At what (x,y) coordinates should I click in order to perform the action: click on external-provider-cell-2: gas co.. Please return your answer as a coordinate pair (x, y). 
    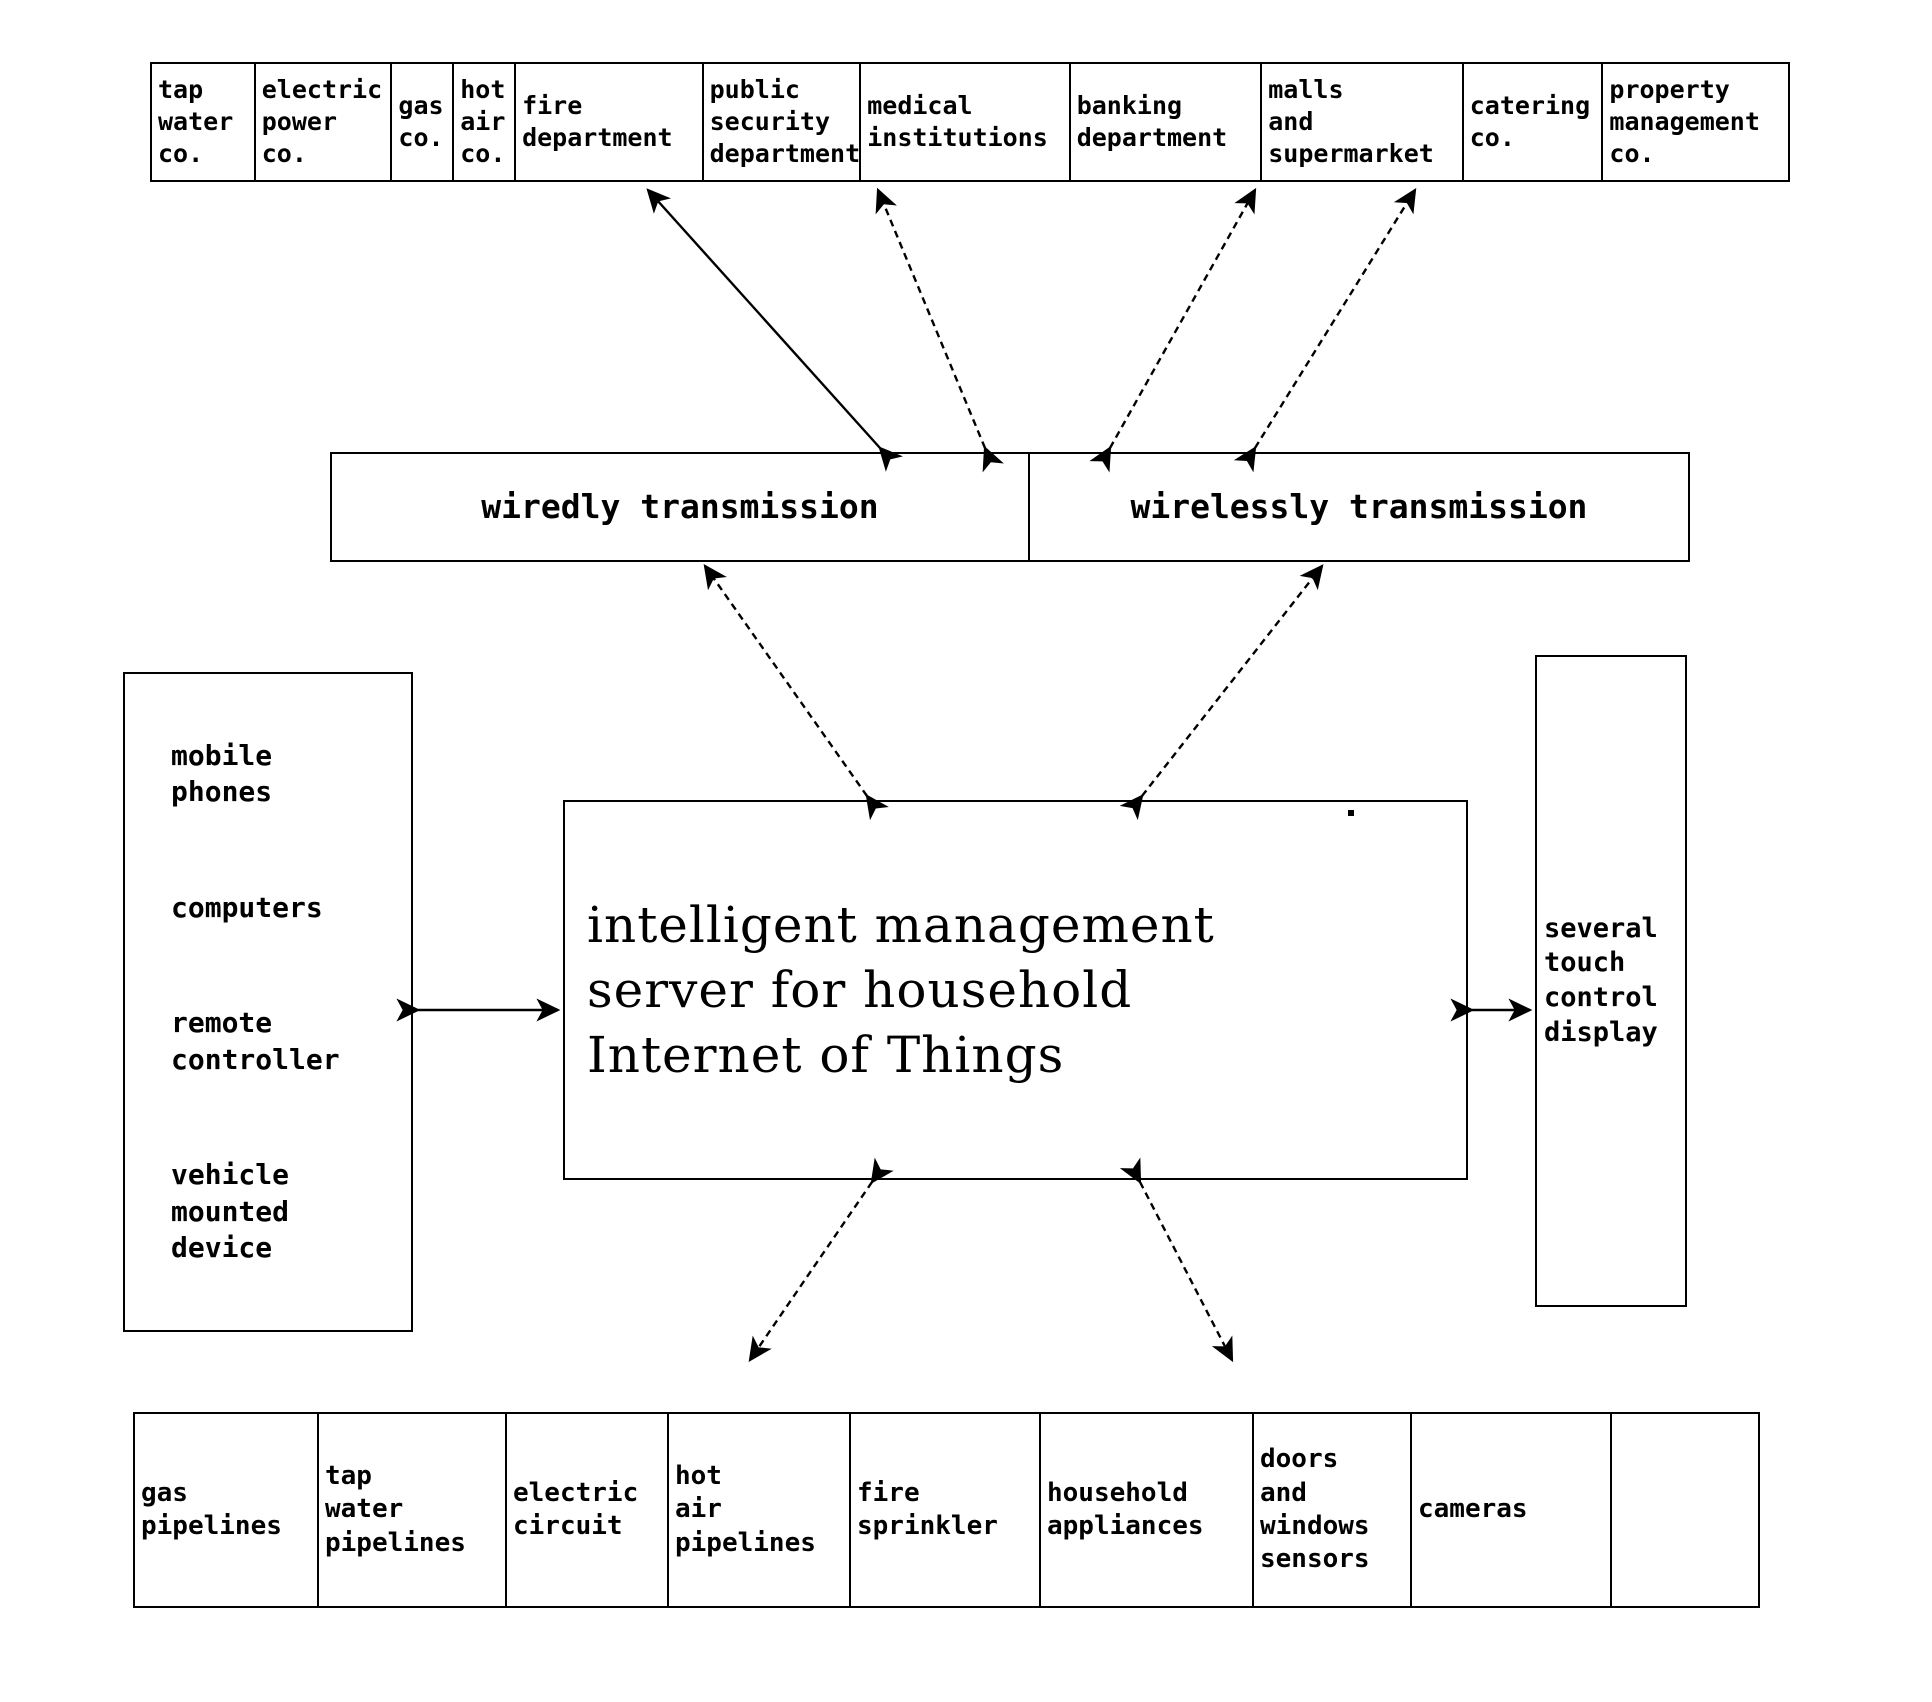
    Looking at the image, I should click on (423, 122).